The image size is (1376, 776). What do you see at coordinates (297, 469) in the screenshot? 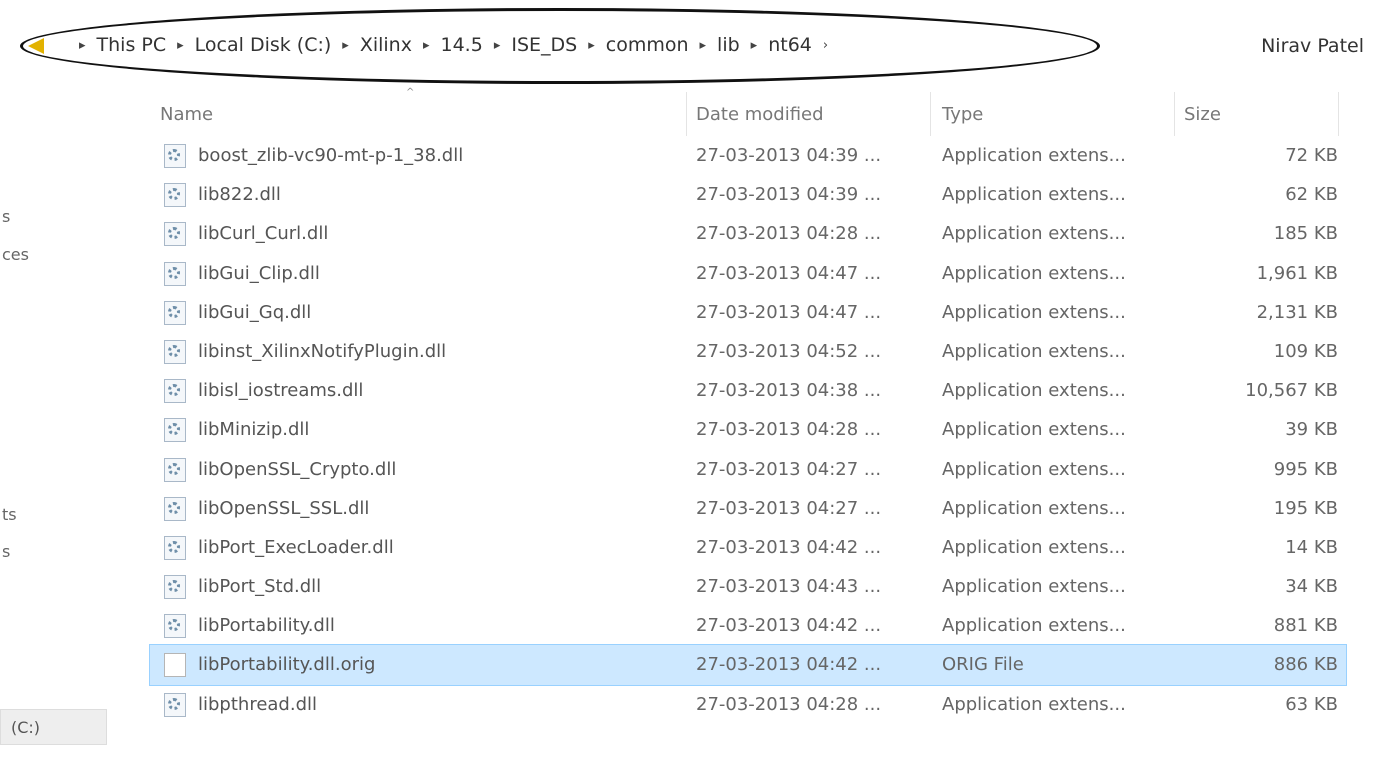
I see `file-name: libOpenSSL_Crypto.dll` at bounding box center [297, 469].